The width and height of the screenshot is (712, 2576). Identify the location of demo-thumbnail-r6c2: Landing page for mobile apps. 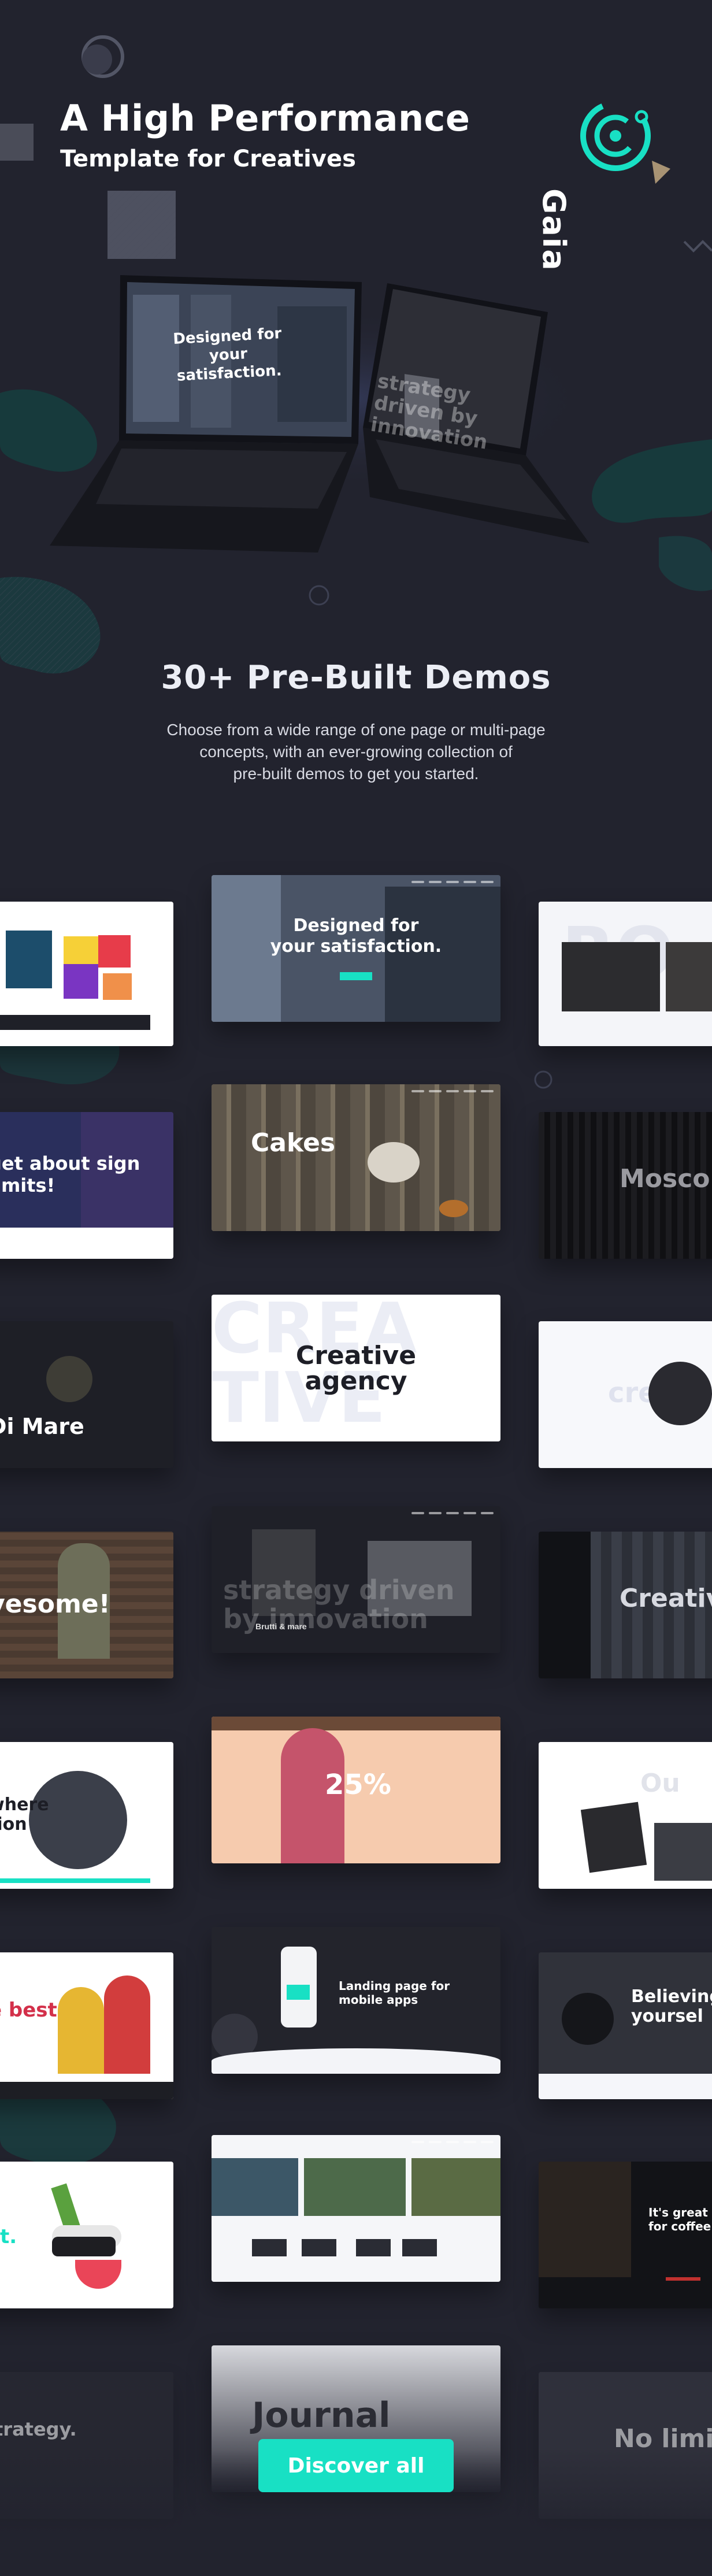
(356, 2000).